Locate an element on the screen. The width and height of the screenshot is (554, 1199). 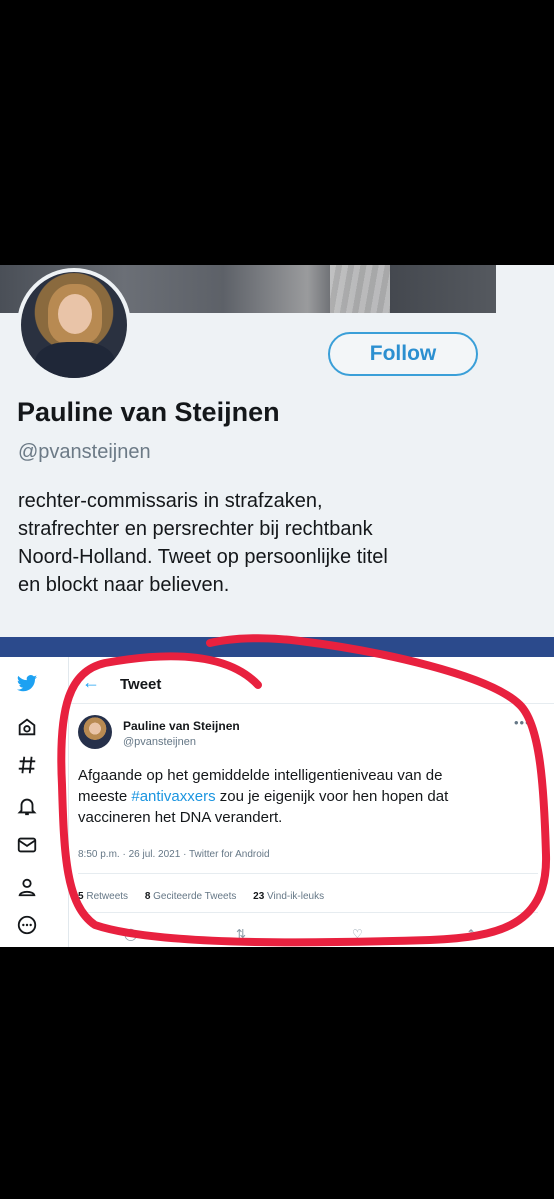
share-icon: ↥ is located at coordinates (474, 935).